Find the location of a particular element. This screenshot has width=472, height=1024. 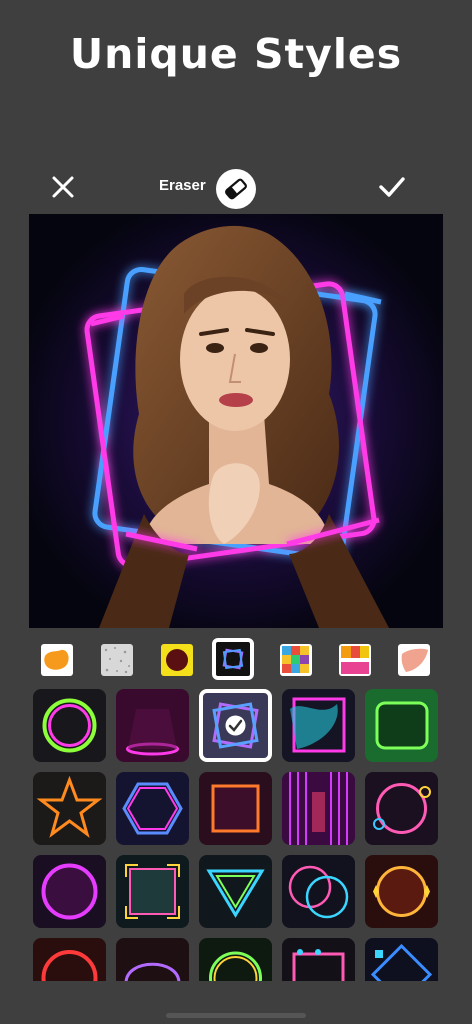

style-neon-circle-green-pink is located at coordinates (69, 725).